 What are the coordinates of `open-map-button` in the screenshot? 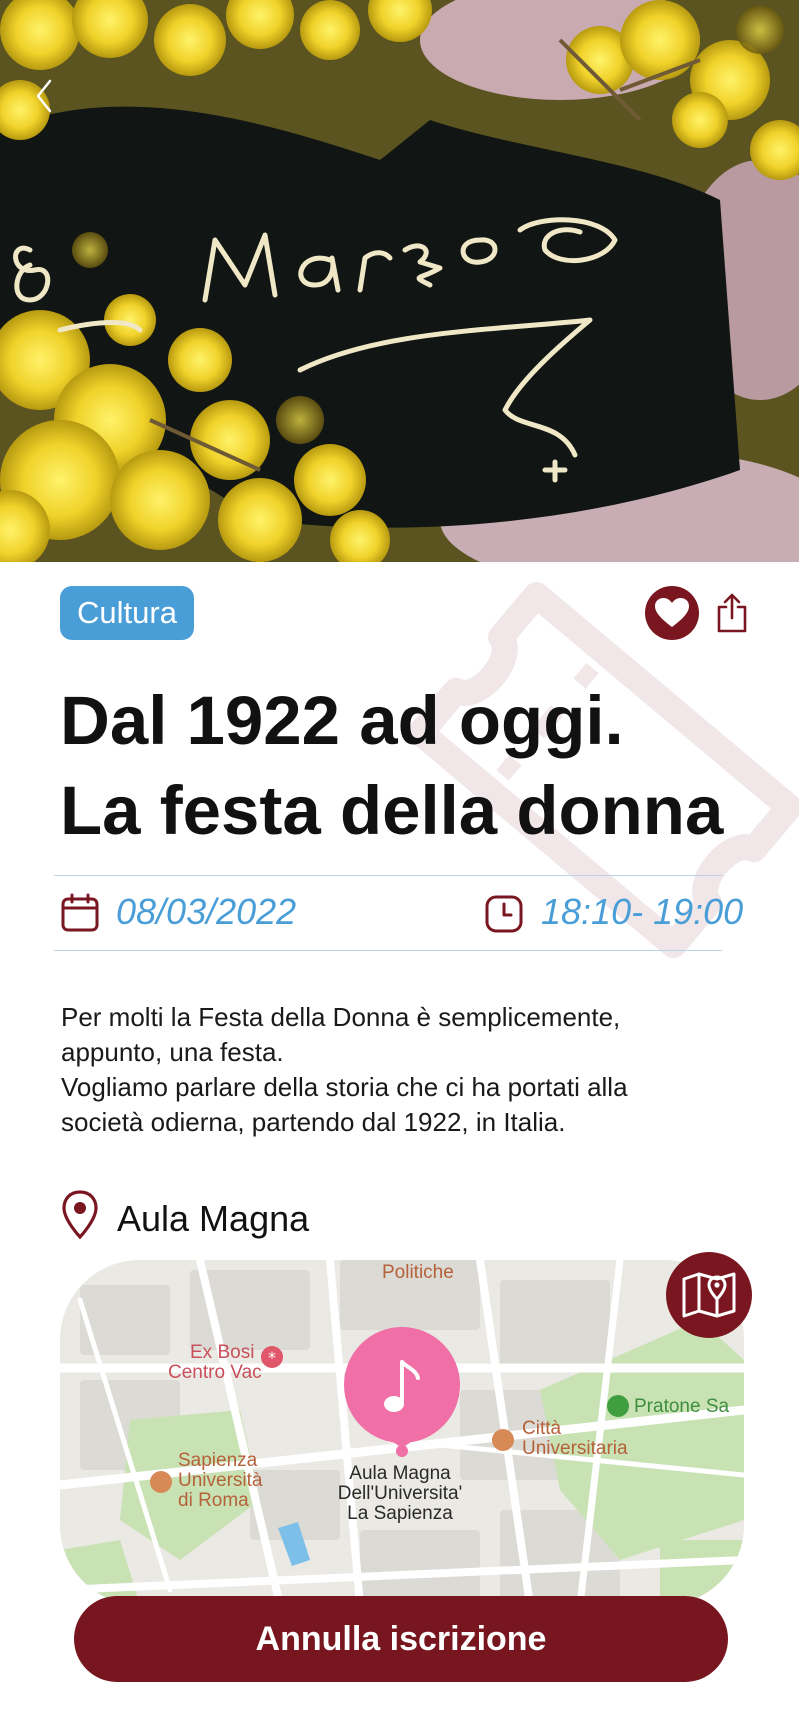 It's located at (709, 1295).